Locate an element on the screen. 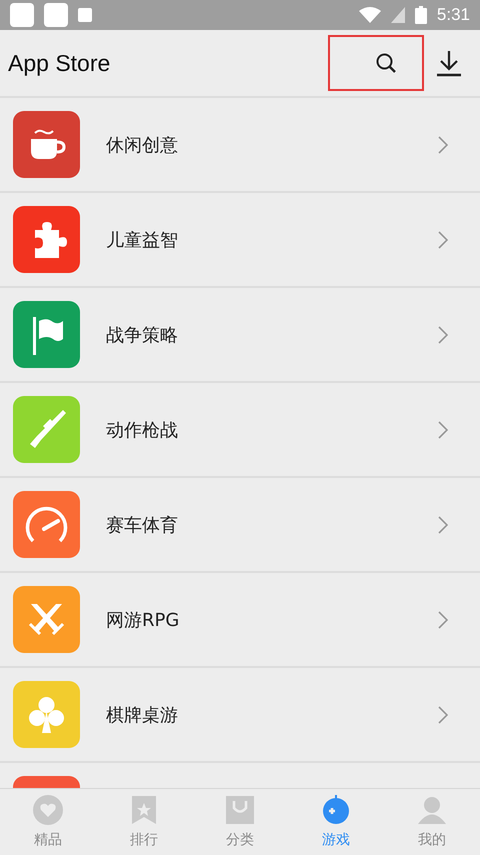 The image size is (480, 855). download-icon is located at coordinates (449, 63).